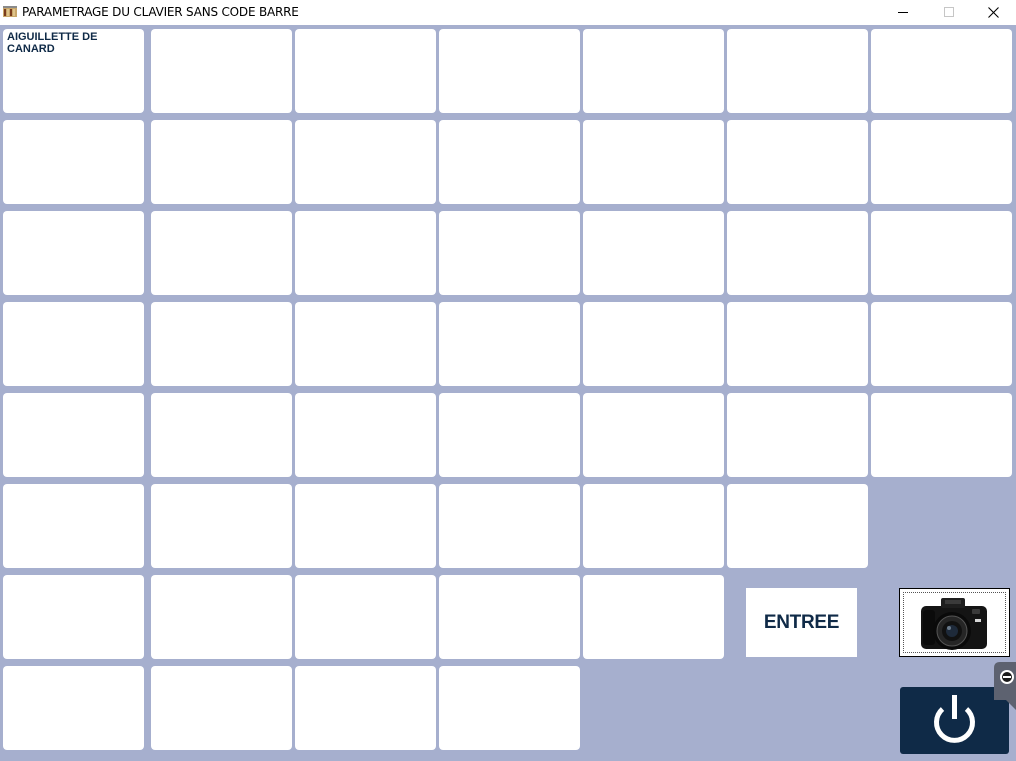 The width and height of the screenshot is (1016, 761). What do you see at coordinates (1005, 686) in the screenshot?
I see `side-tab-handle` at bounding box center [1005, 686].